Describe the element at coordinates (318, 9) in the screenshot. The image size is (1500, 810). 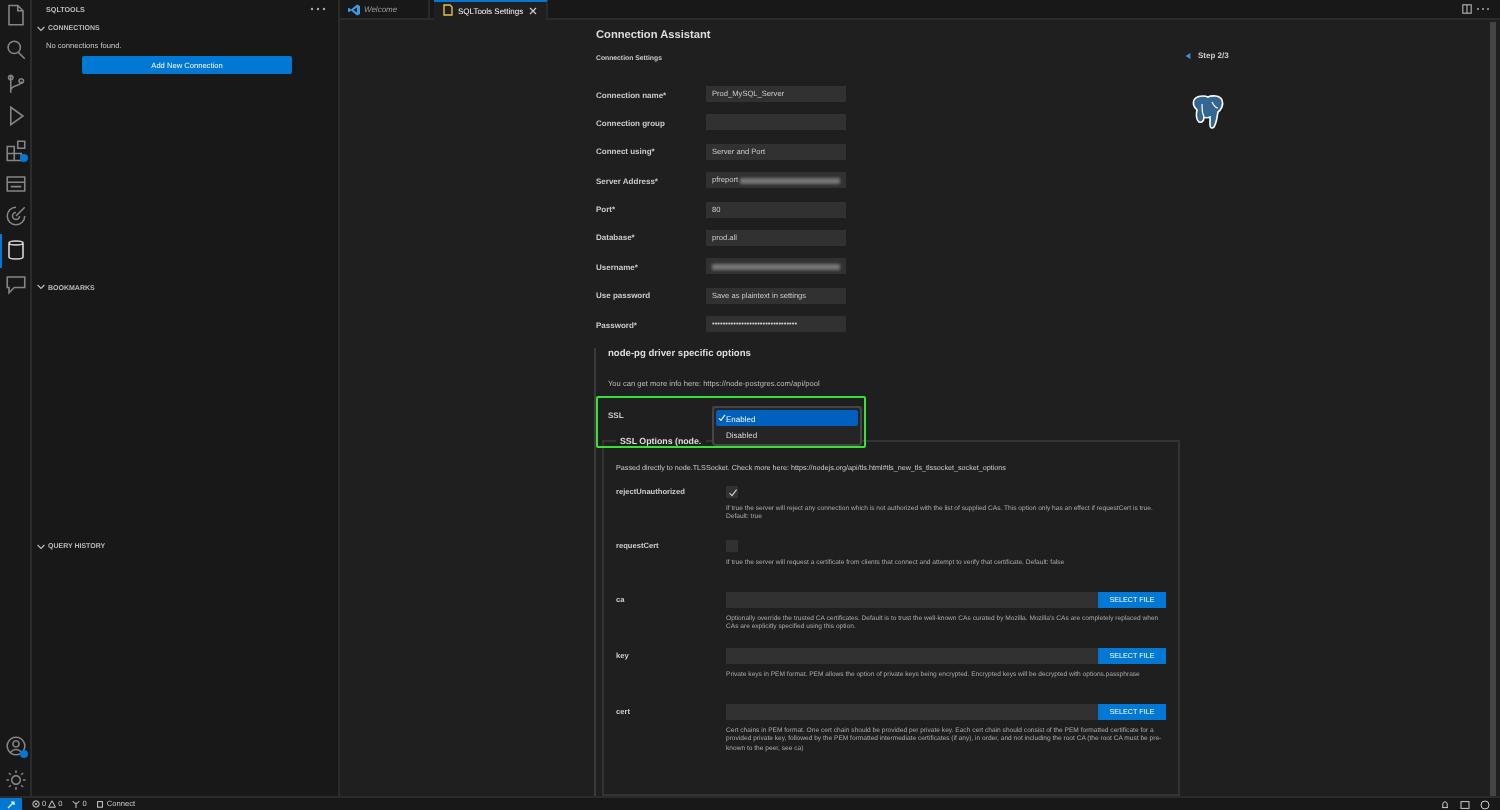
I see `more-icon` at that location.